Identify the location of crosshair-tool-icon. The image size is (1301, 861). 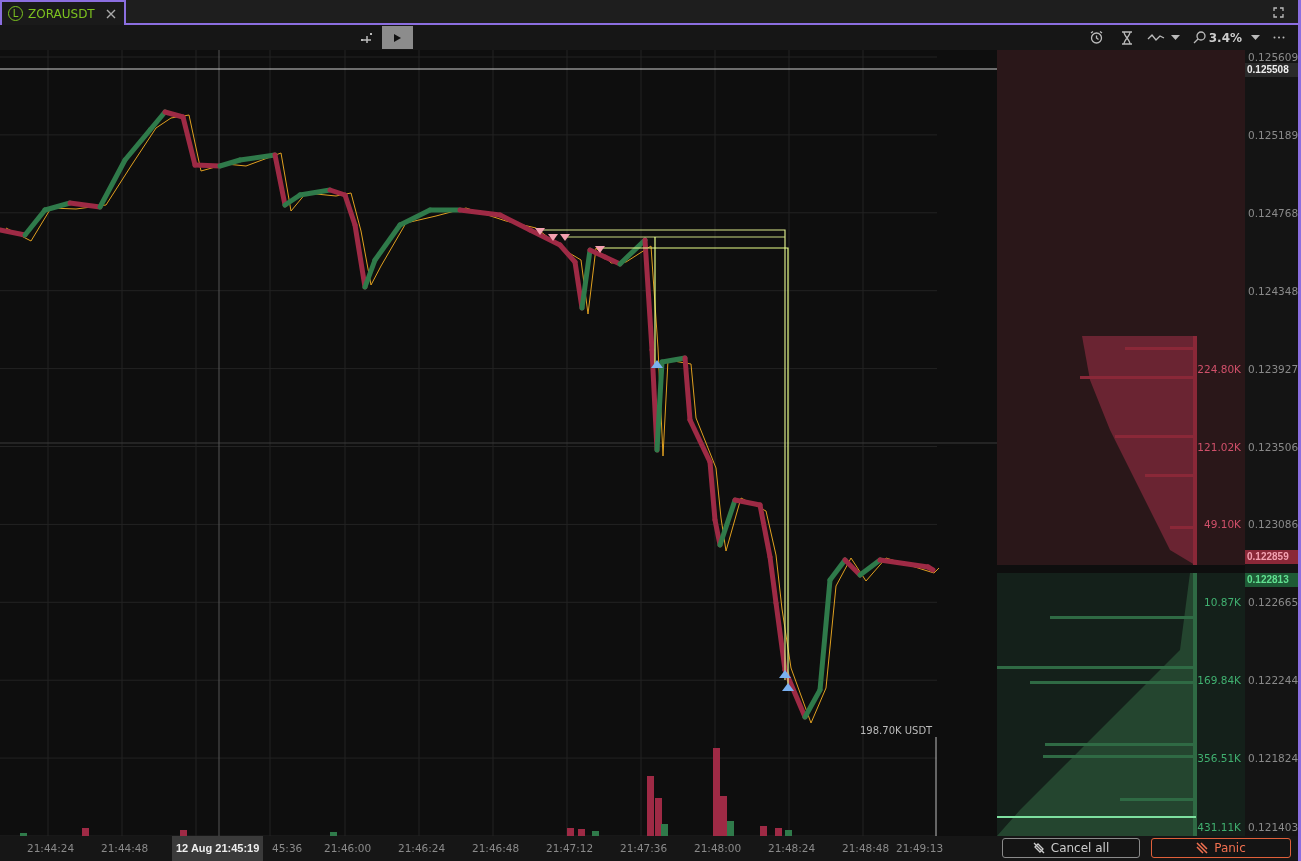
(366, 37).